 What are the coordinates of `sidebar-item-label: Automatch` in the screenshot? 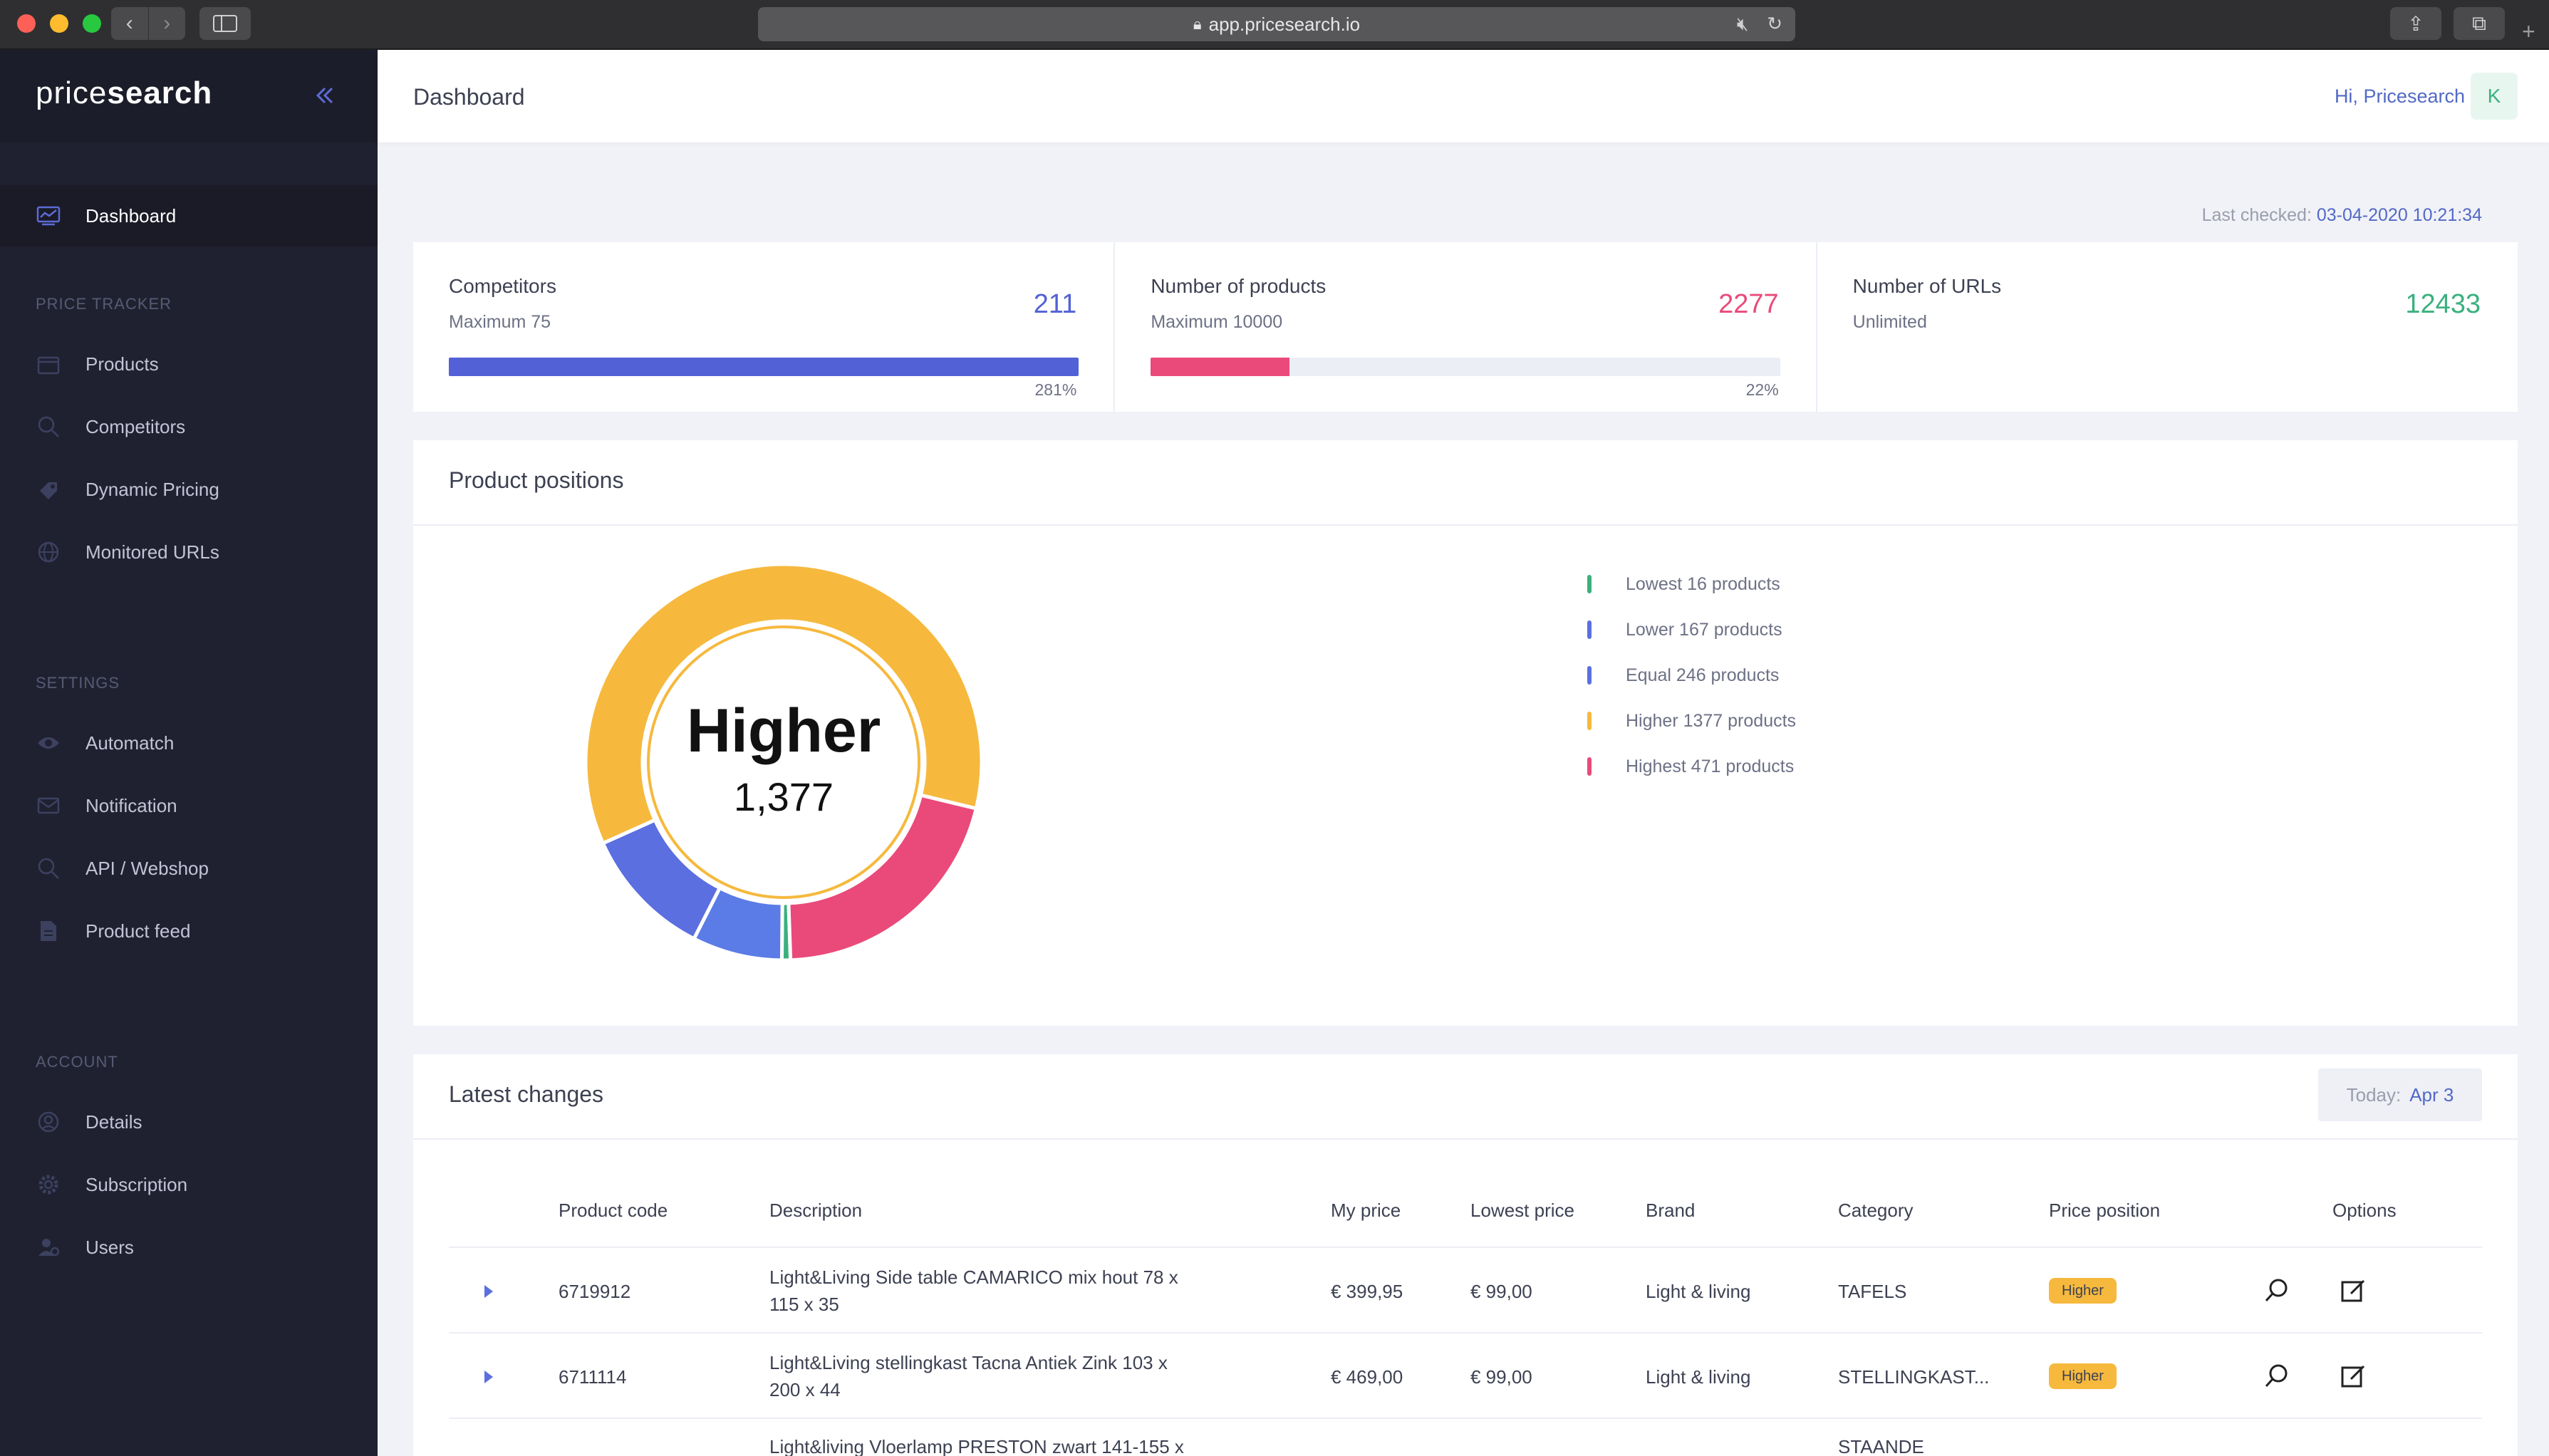 It's located at (130, 743).